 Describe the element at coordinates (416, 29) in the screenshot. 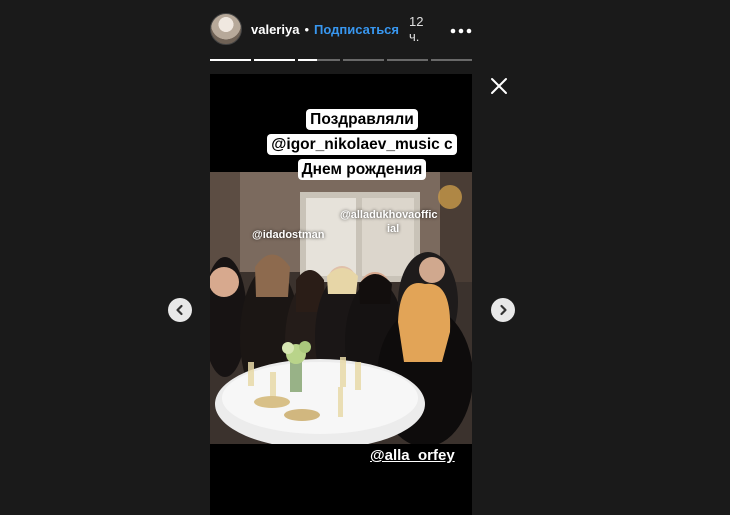

I see `timestamp: 12 ч.` at that location.